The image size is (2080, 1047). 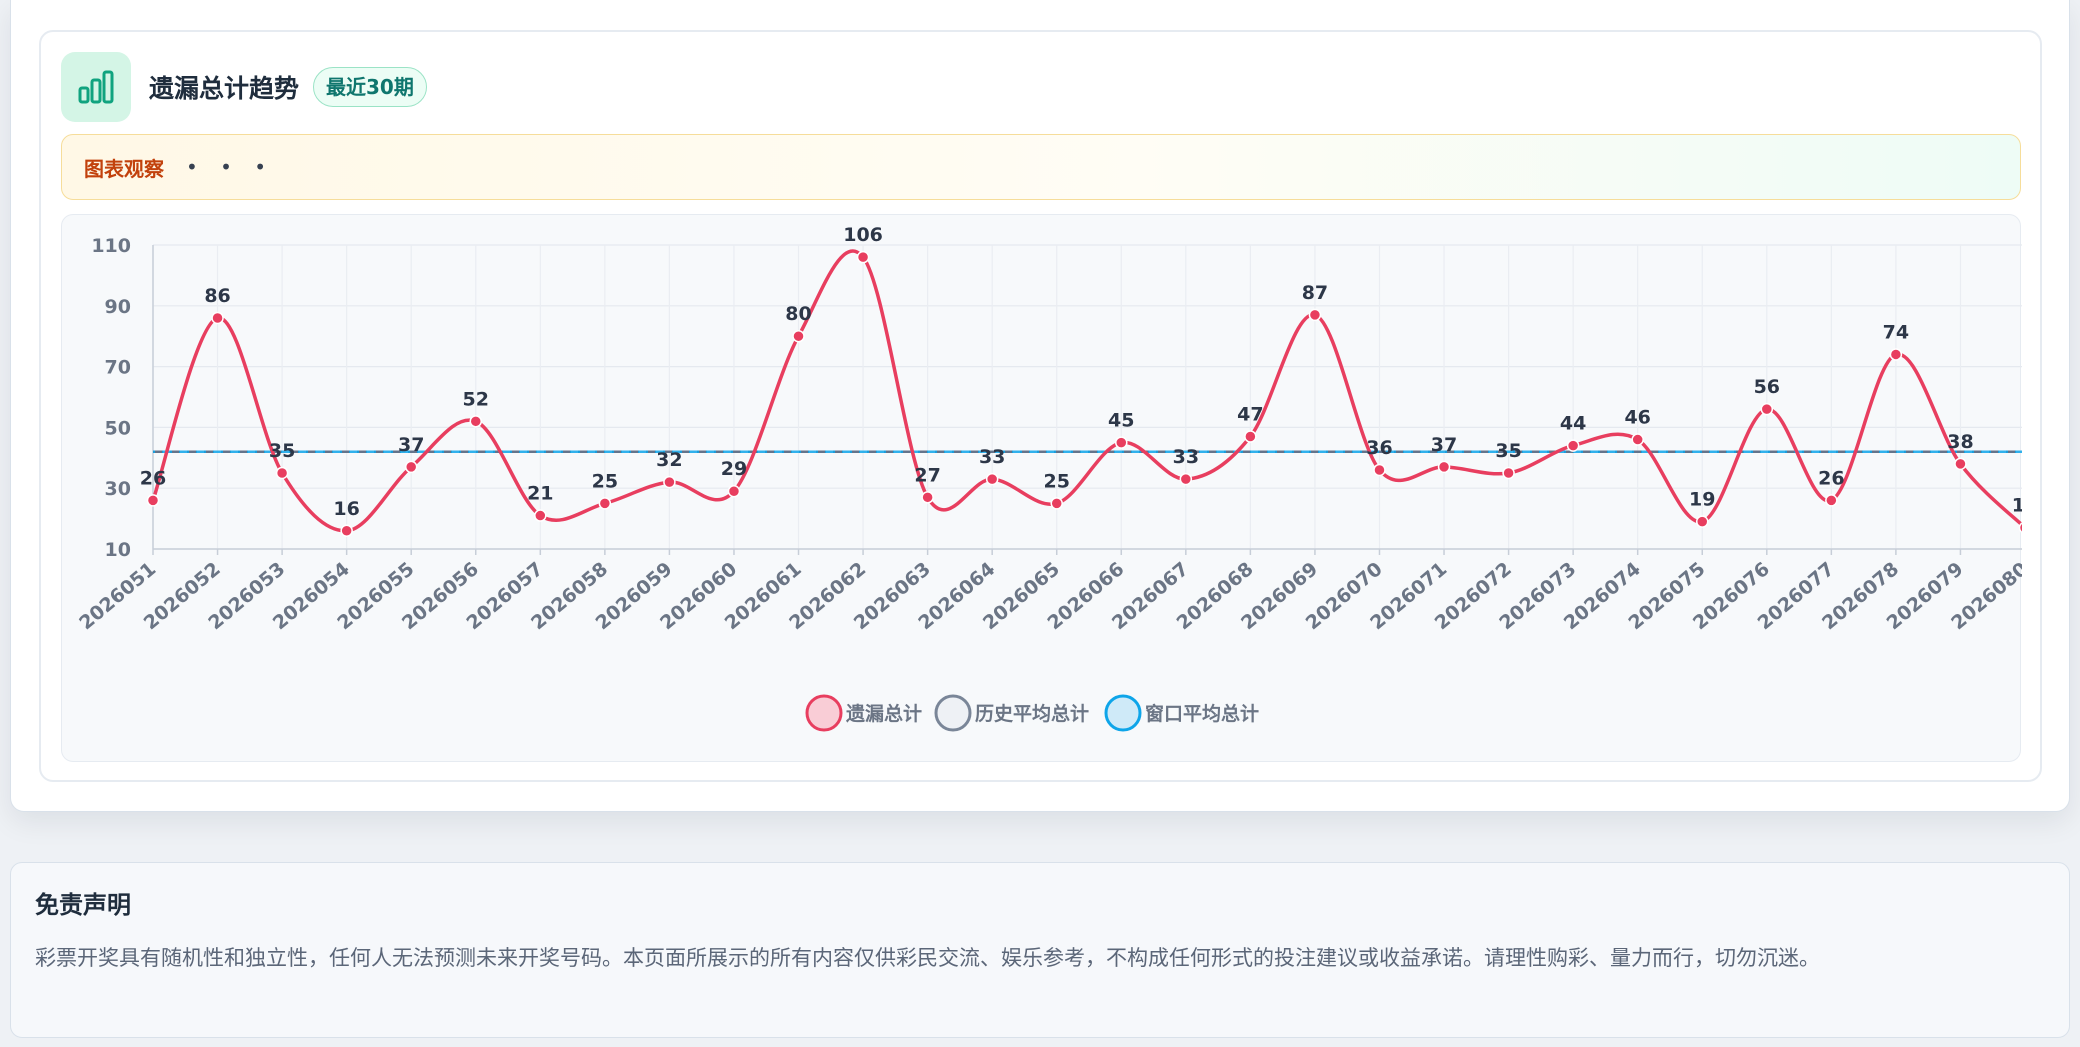 I want to click on y-tick-label: 50, so click(x=118, y=428).